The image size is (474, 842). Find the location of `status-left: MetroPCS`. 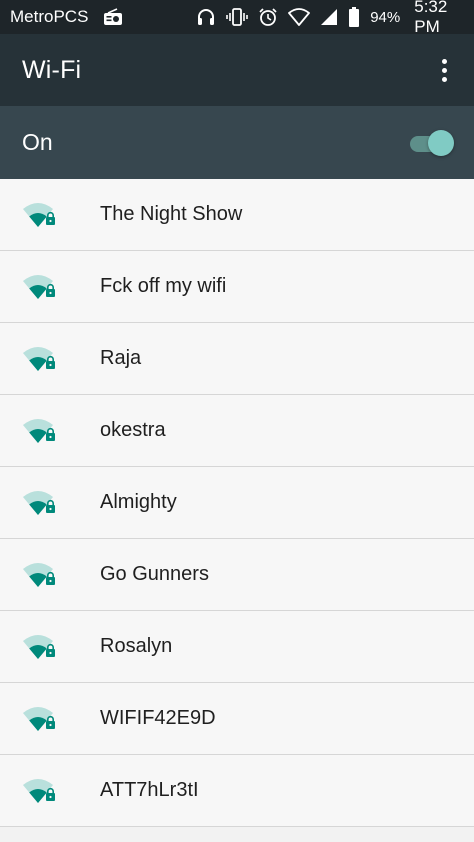

status-left: MetroPCS is located at coordinates (56, 17).